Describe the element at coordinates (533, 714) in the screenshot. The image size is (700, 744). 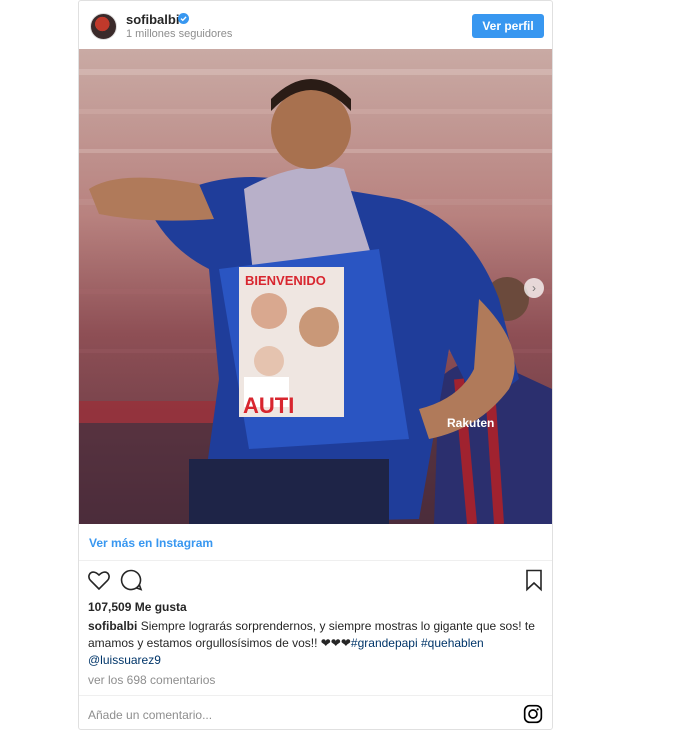
I see `instagram-icon` at that location.